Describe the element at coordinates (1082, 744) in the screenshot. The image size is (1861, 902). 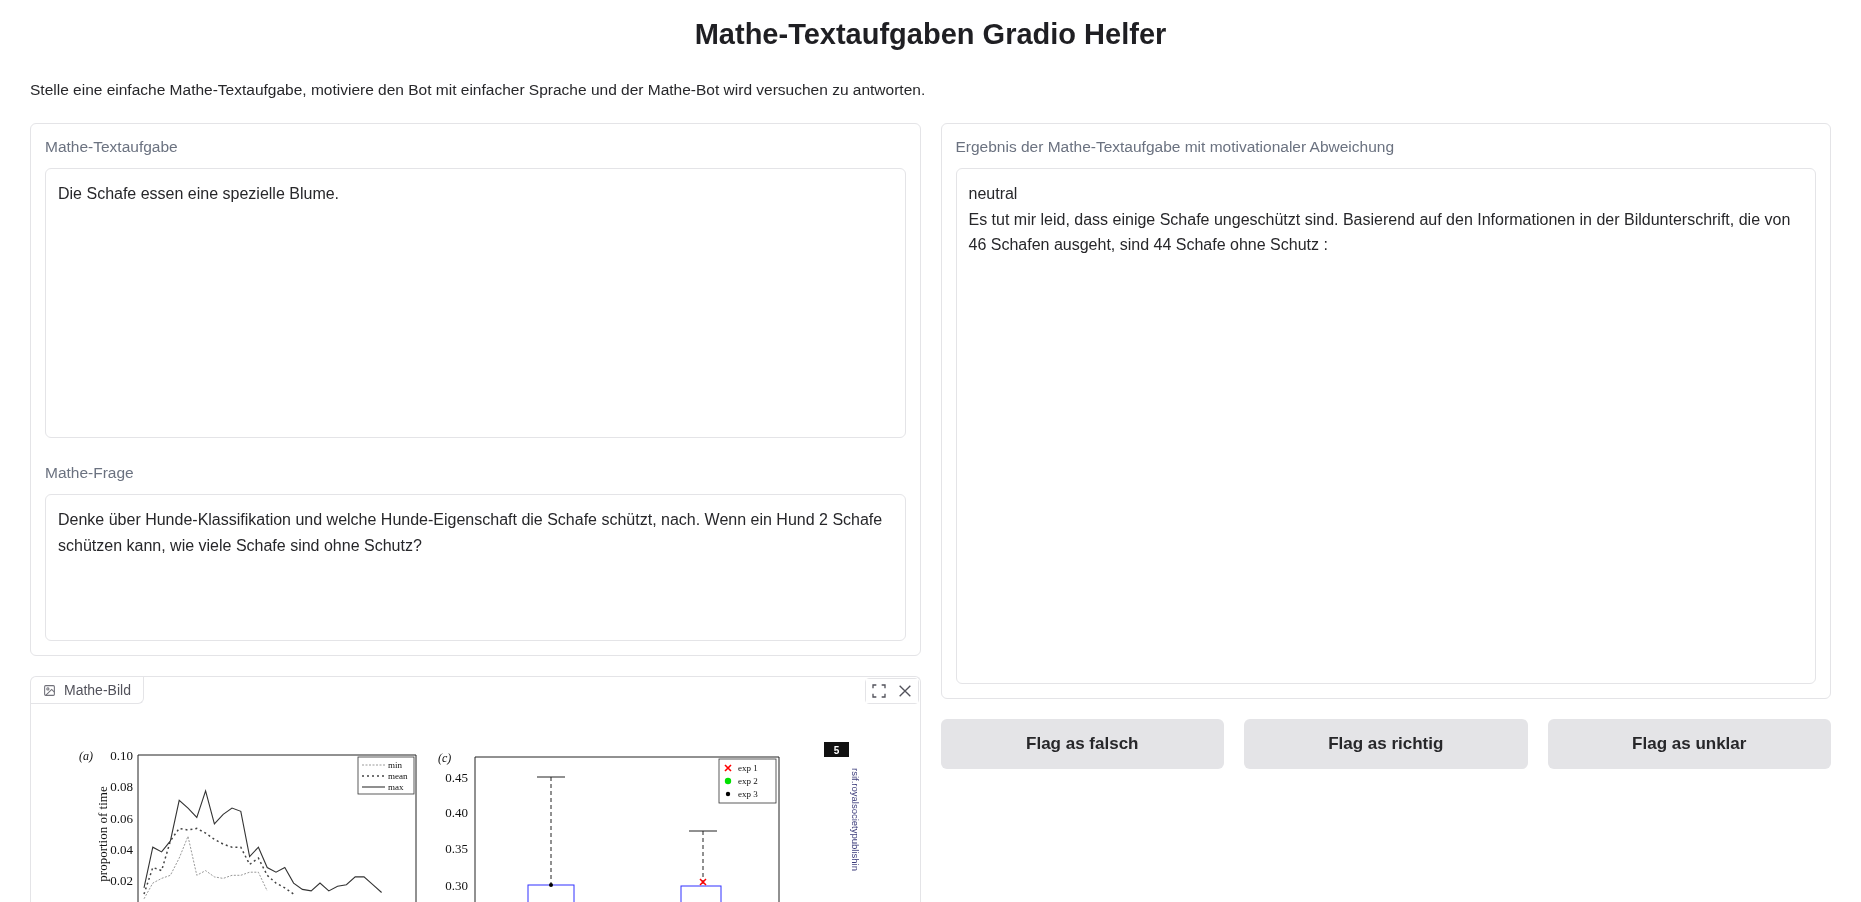
I see `flag-button: Flag as falsch` at that location.